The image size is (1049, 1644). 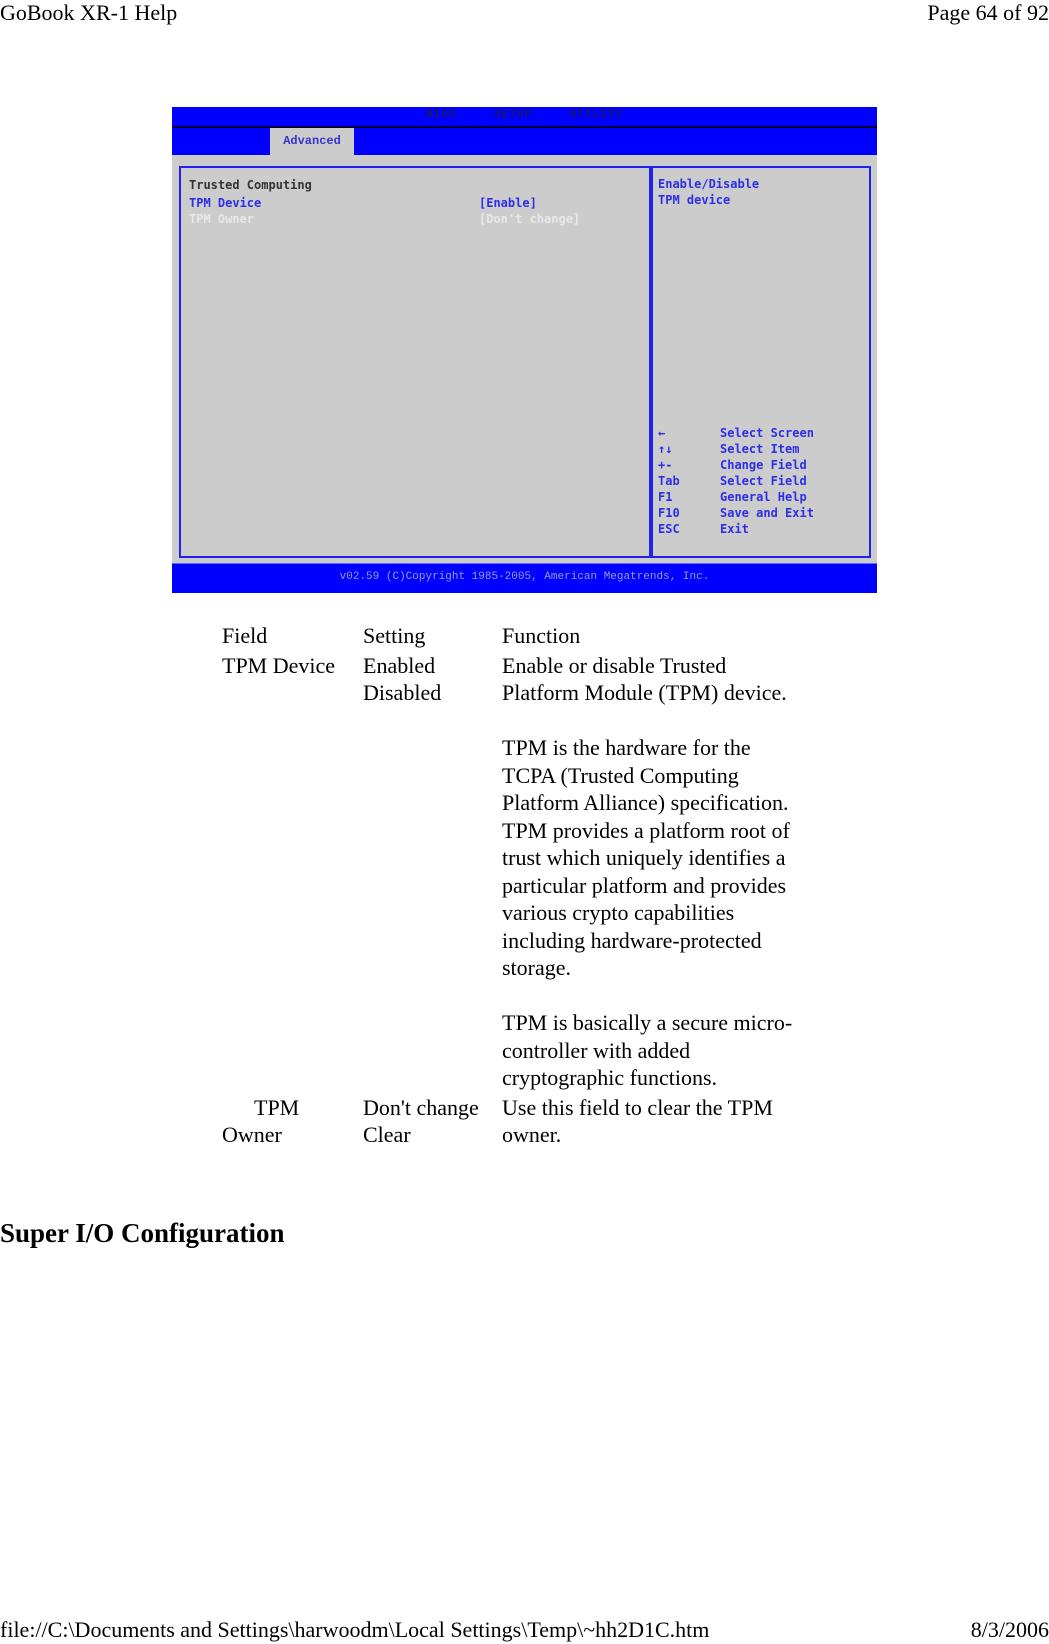 I want to click on bios-title-bar: BIOS SETUP UTILITY, so click(x=524, y=117).